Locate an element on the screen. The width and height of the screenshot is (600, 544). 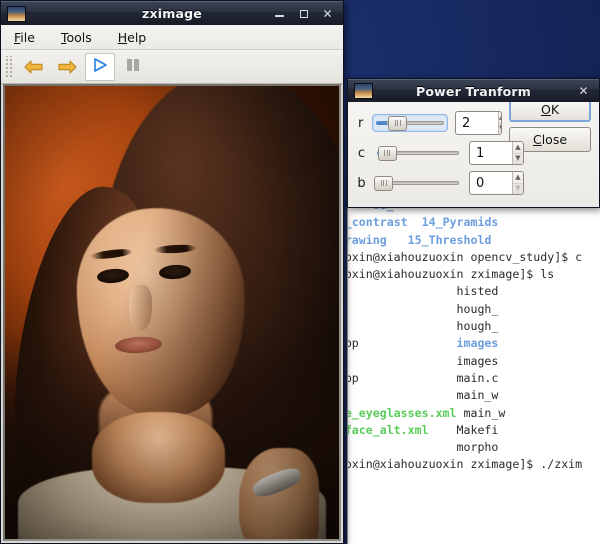
terminal-line: g.h hough_ is located at coordinates (474, 309).